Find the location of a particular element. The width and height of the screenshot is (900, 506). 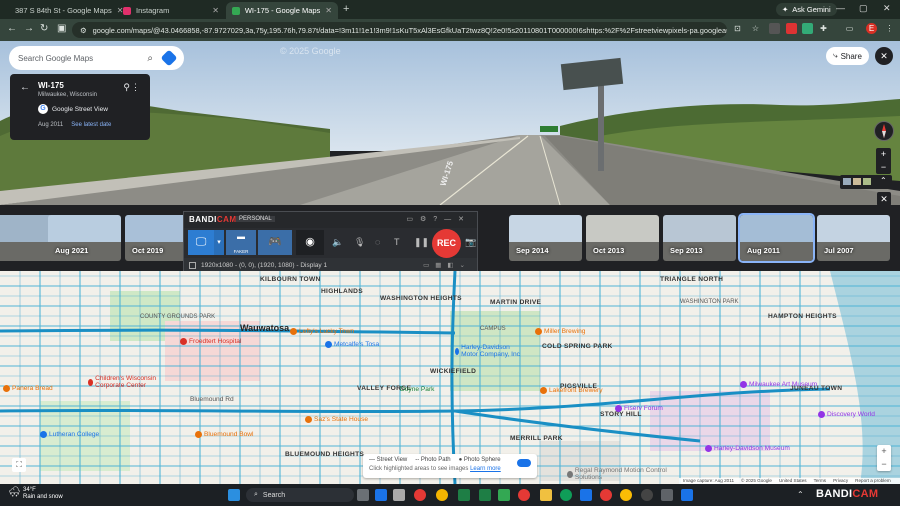

weather-widget: 🌨 34°F Rain and snow is located at coordinates (35, 494).